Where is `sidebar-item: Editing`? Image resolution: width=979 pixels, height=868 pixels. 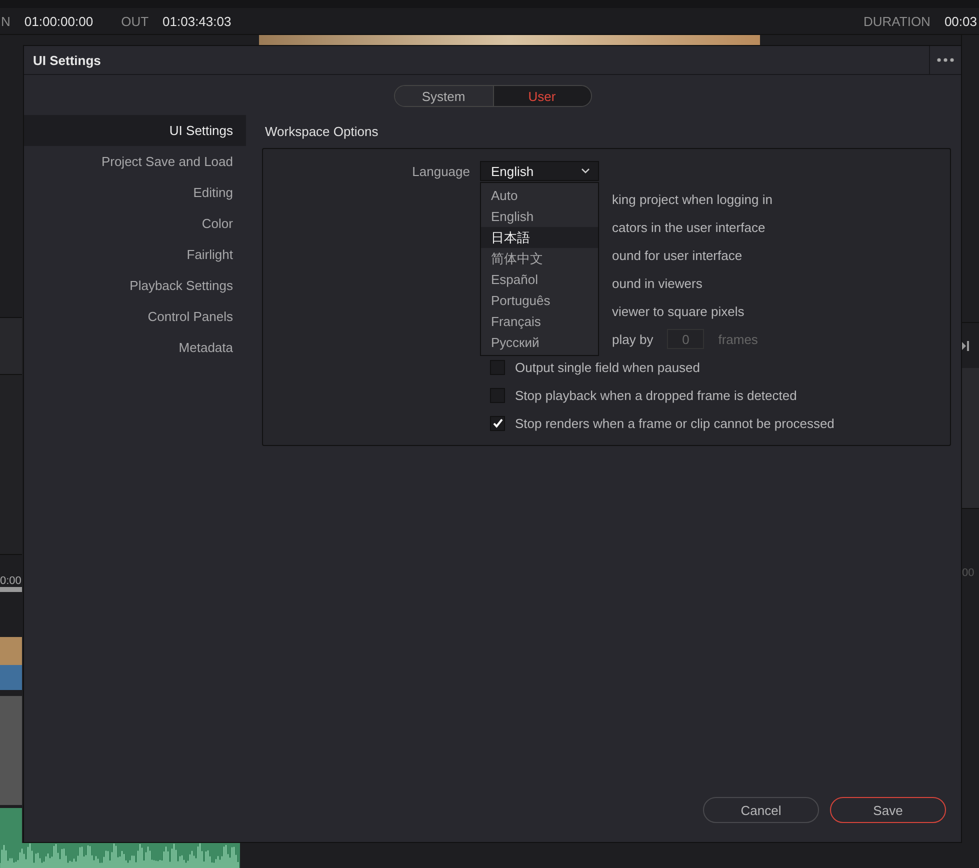 sidebar-item: Editing is located at coordinates (135, 192).